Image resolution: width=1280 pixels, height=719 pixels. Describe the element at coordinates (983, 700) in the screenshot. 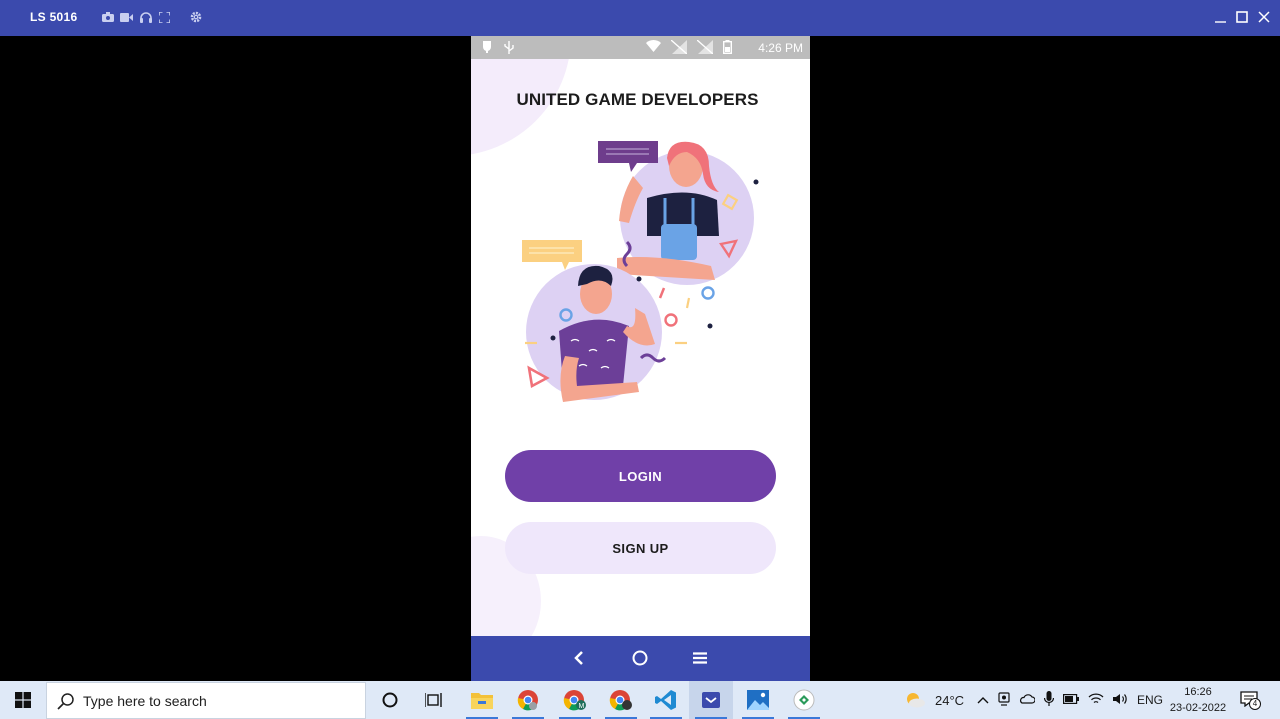

I see `chevron-up-icon` at that location.